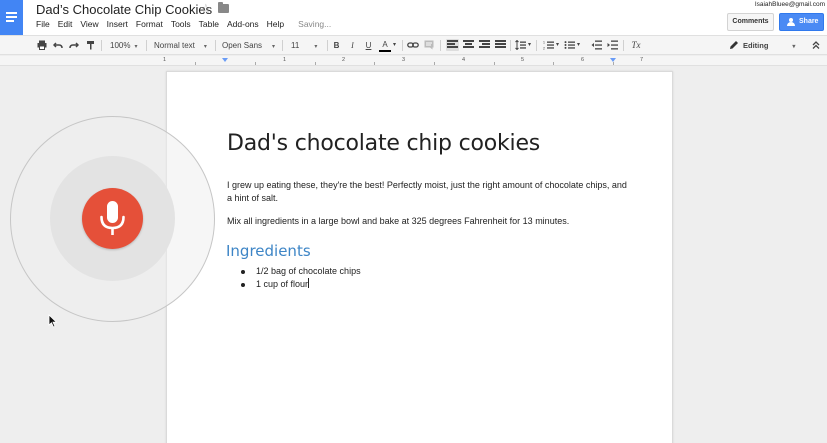 The width and height of the screenshot is (827, 443). I want to click on editing-mode-select: Editing ▾, so click(774, 45).